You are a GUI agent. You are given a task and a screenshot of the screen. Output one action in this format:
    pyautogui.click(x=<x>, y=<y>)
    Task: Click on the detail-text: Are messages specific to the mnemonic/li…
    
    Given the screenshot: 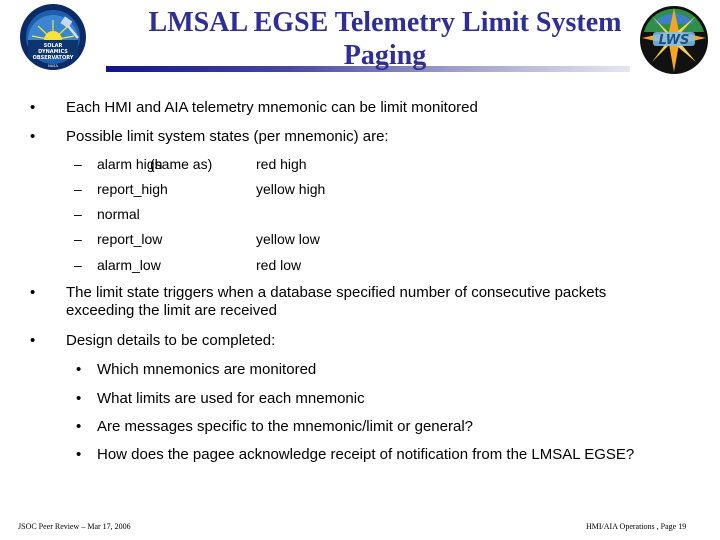 What is the action you would take?
    pyautogui.click(x=285, y=426)
    